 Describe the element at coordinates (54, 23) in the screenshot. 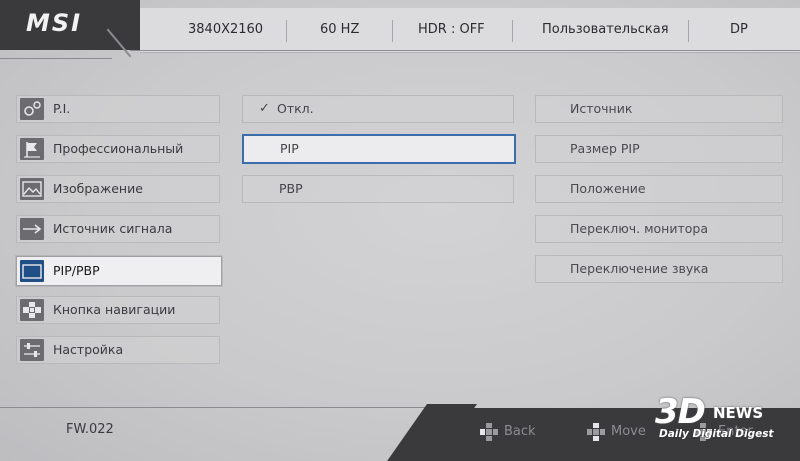

I see `msi-logo: msi` at that location.